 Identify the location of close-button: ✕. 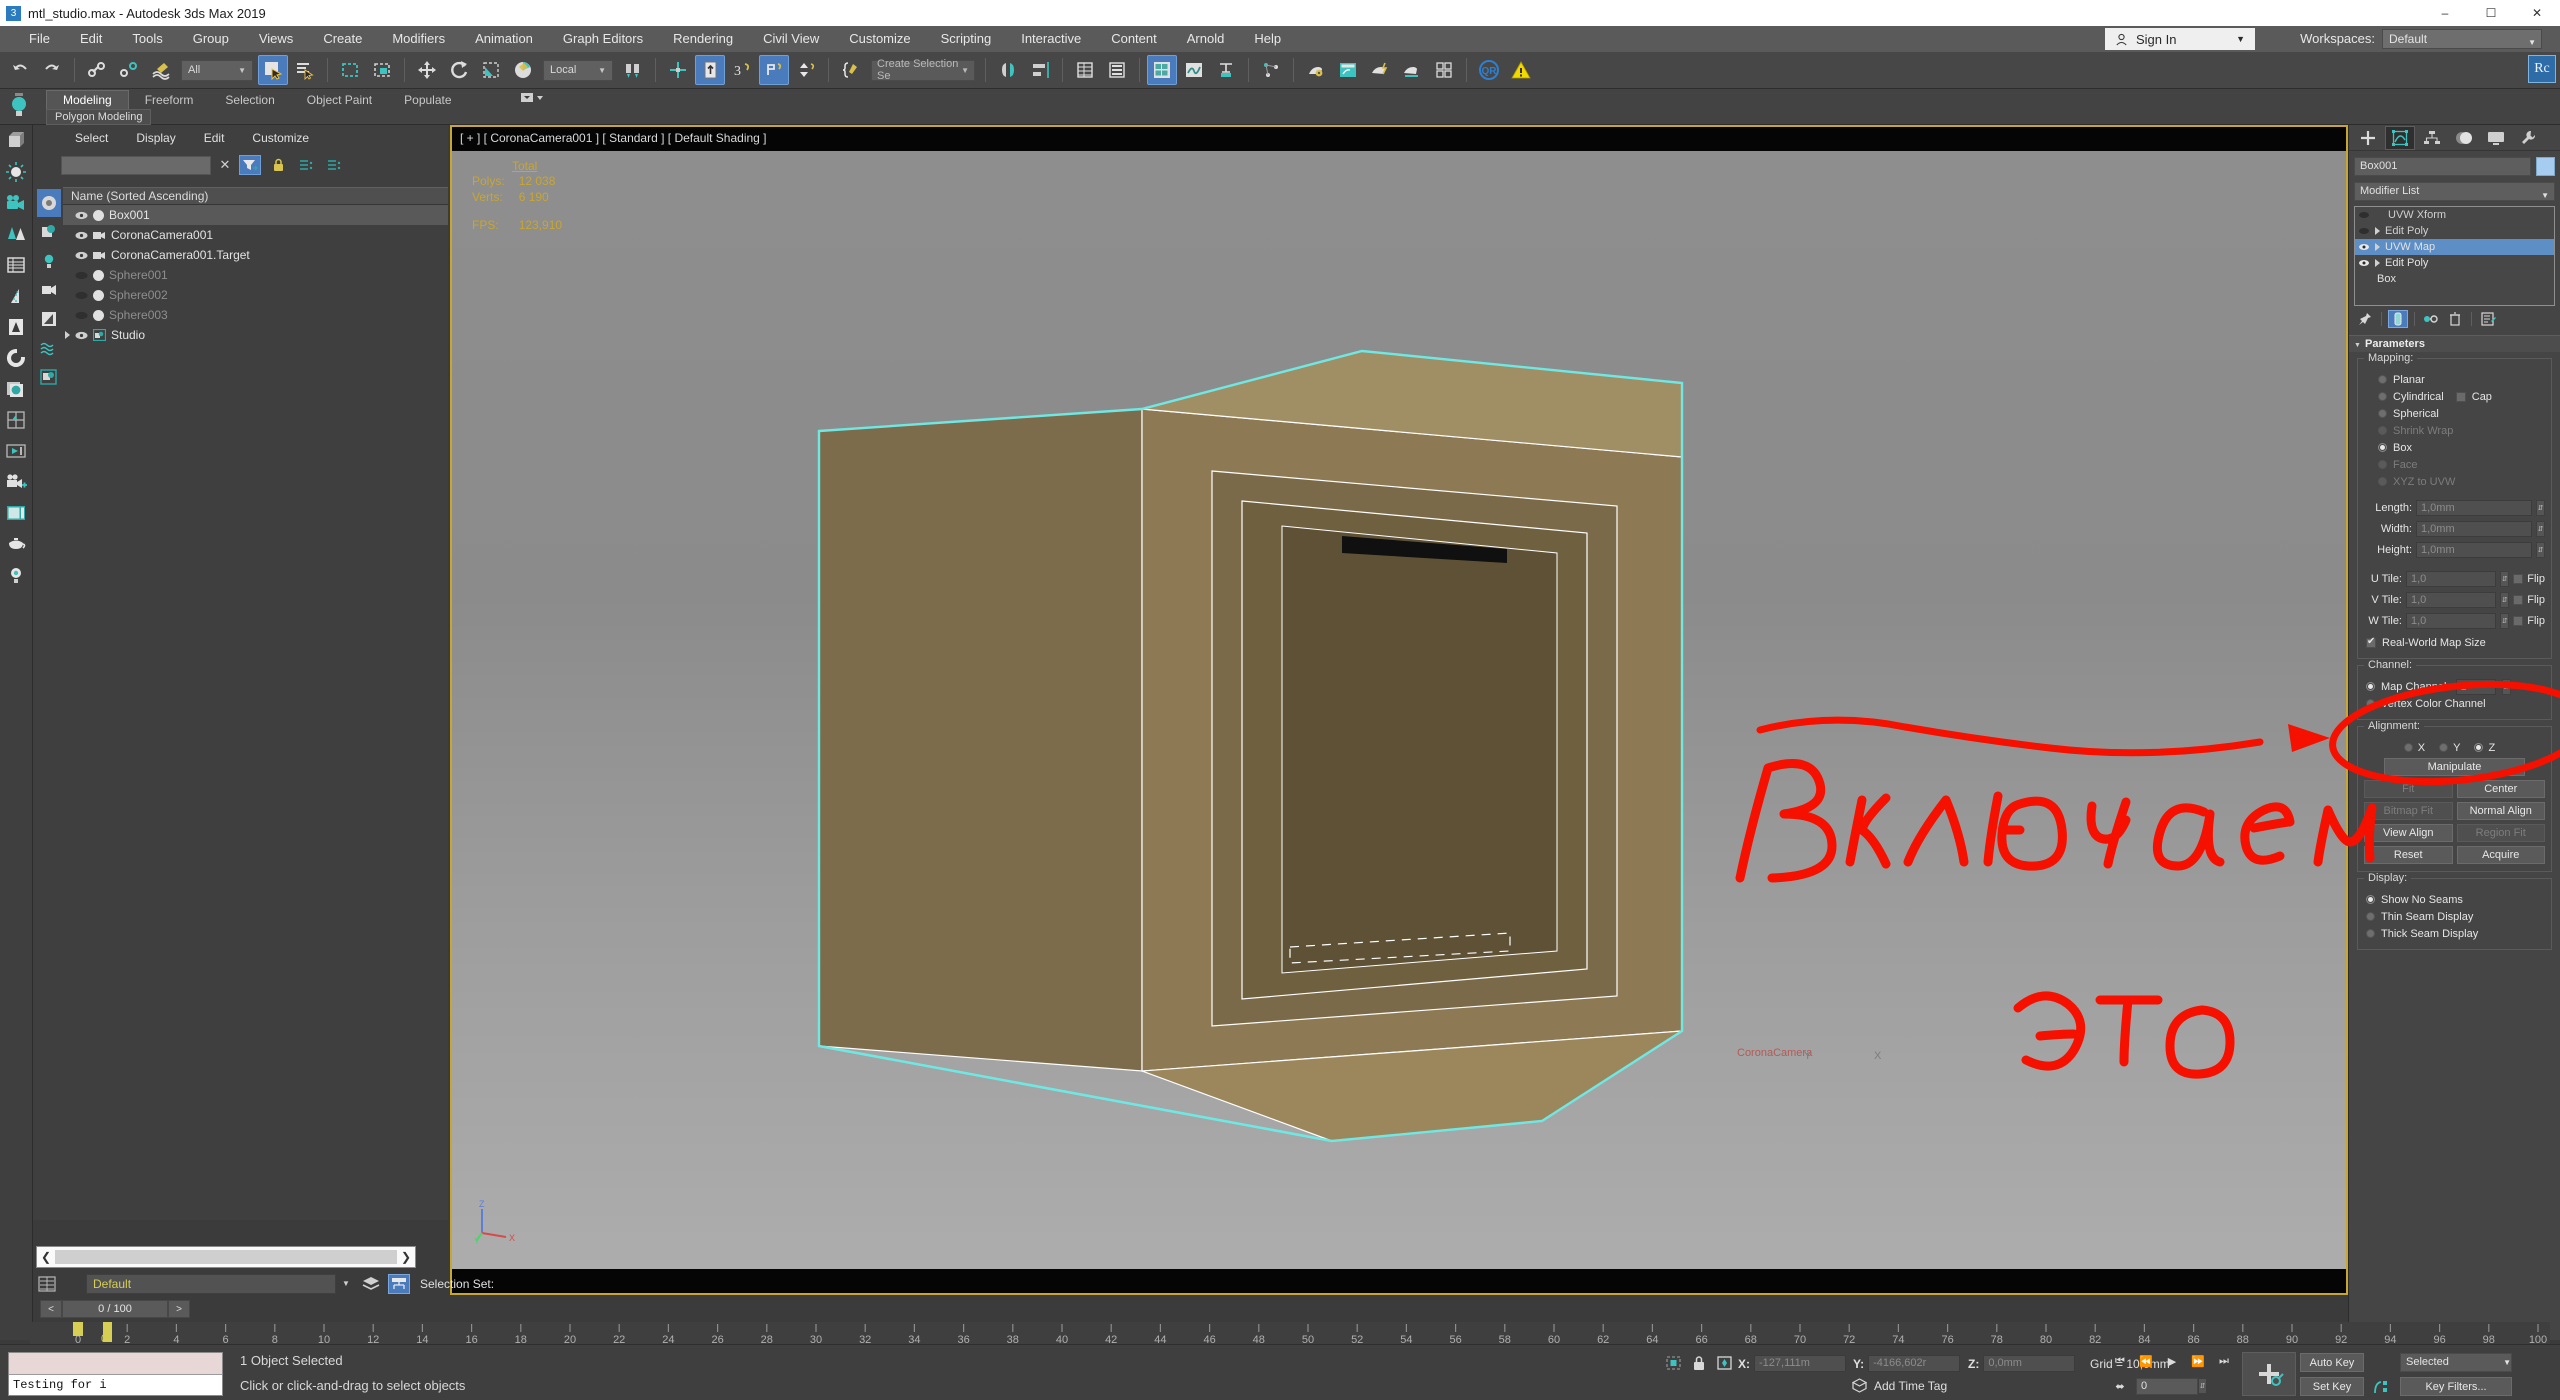
(2537, 13).